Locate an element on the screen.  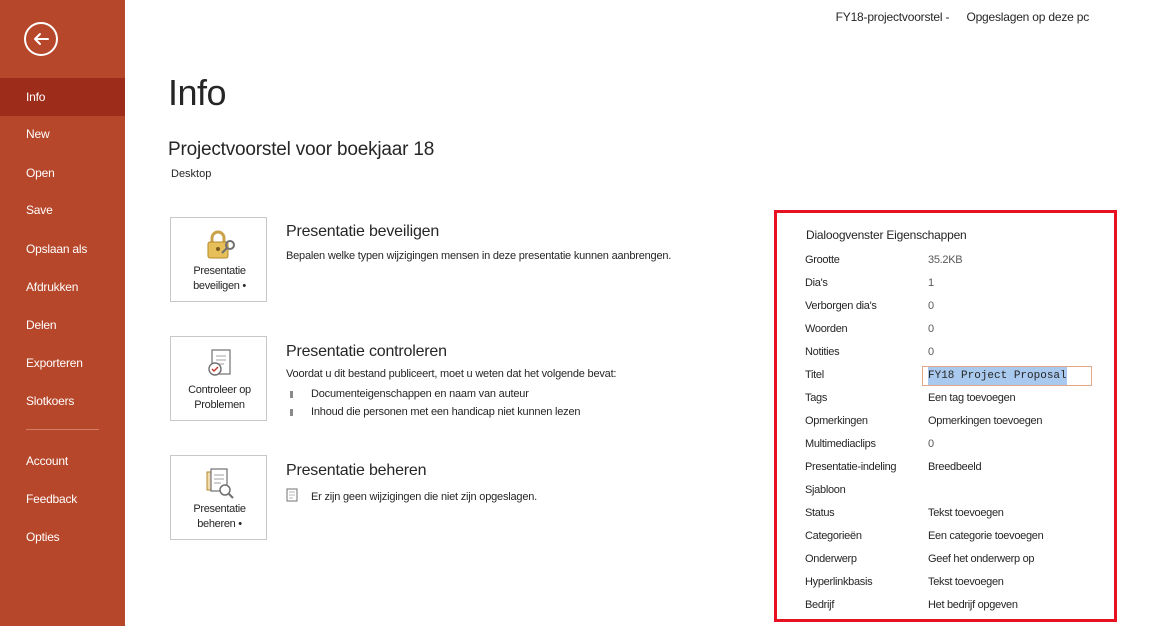
properties-dialog-link: Dialoogvenster Eigenschappen is located at coordinates (886, 235).